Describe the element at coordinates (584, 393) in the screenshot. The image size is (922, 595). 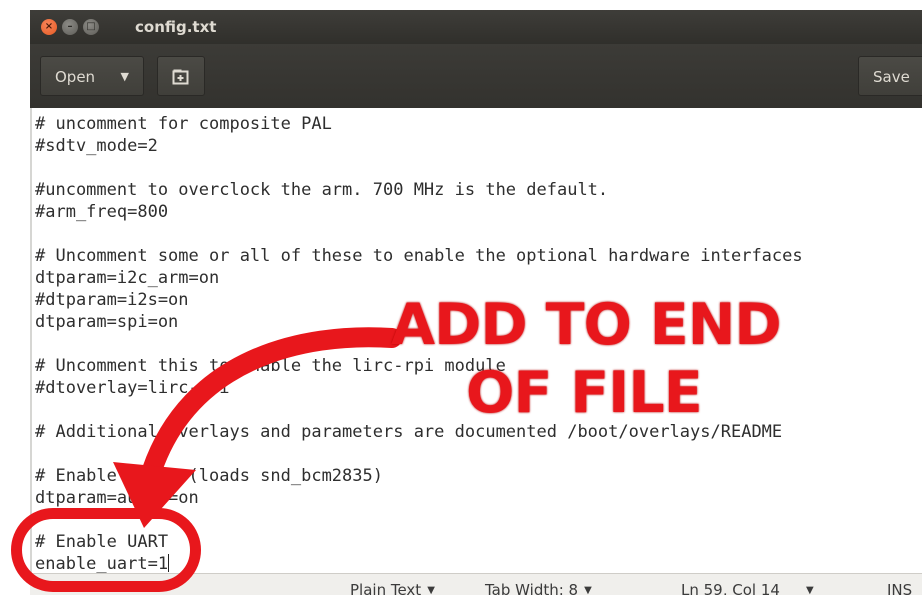
I see `annotation-text-line2: OF FILE` at that location.